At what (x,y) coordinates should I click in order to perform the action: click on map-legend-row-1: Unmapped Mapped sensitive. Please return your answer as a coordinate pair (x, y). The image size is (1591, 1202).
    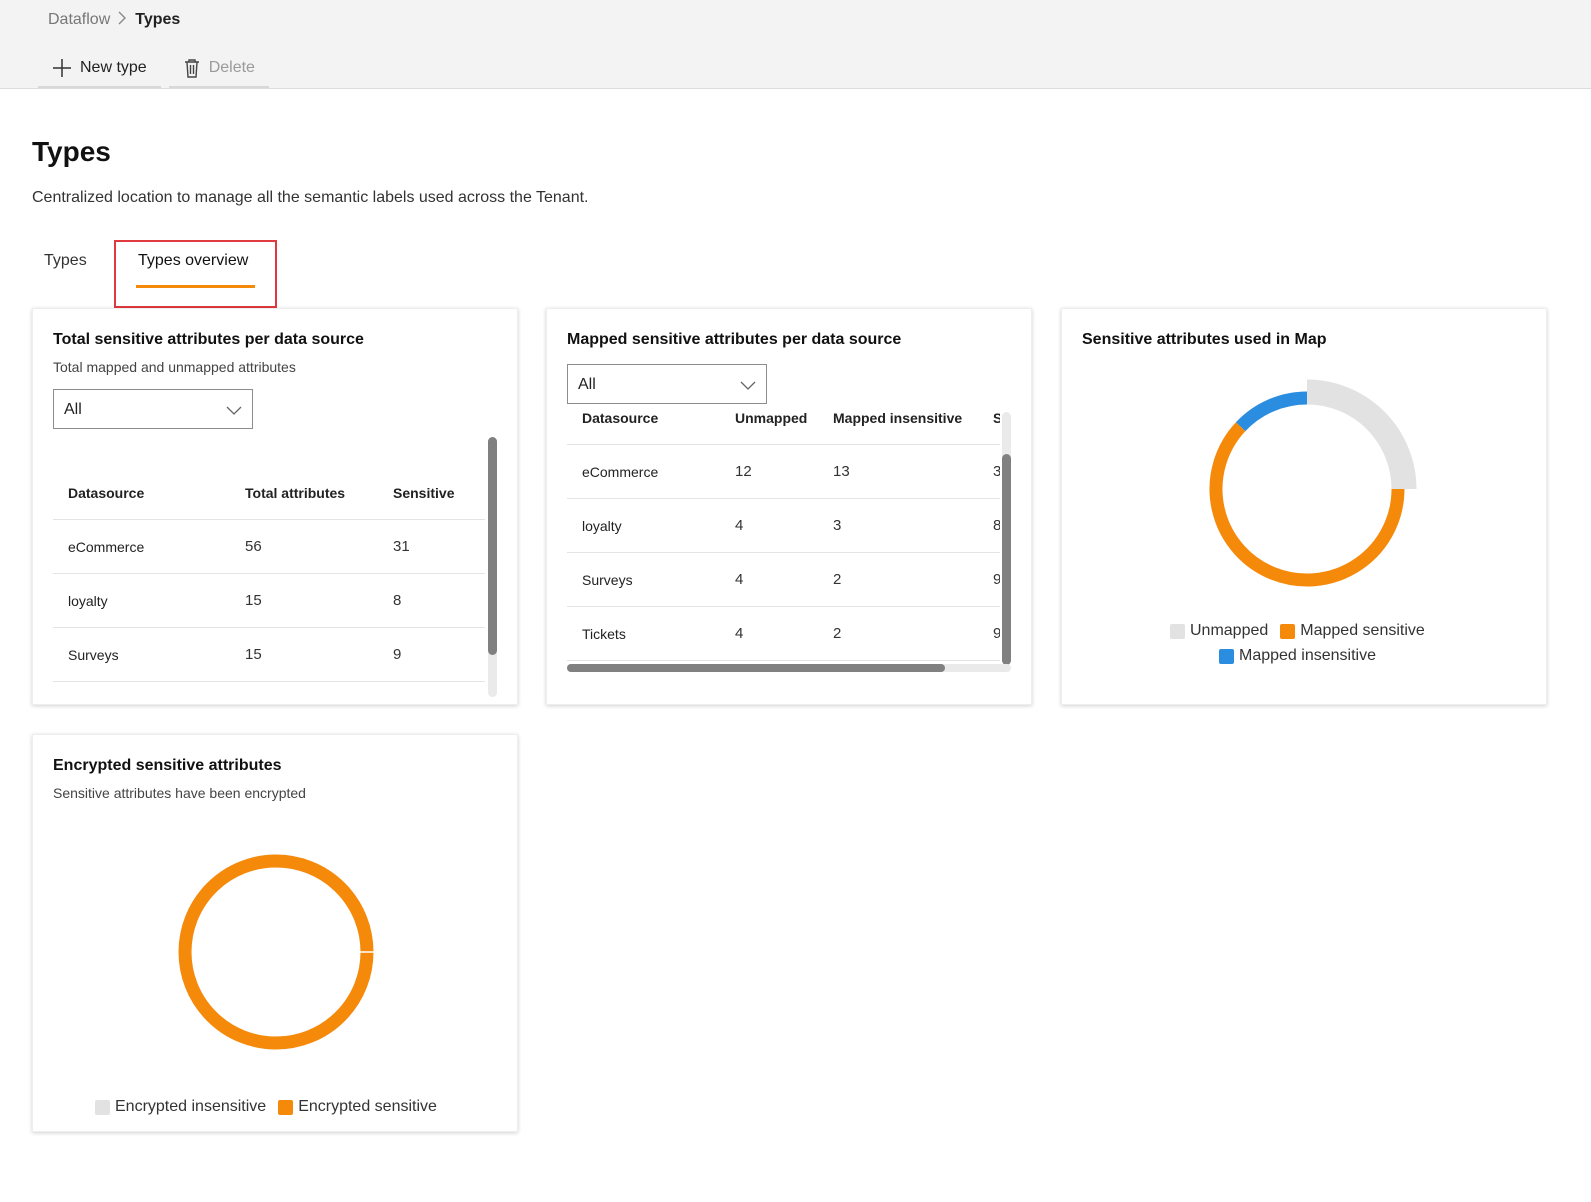
    Looking at the image, I should click on (1303, 631).